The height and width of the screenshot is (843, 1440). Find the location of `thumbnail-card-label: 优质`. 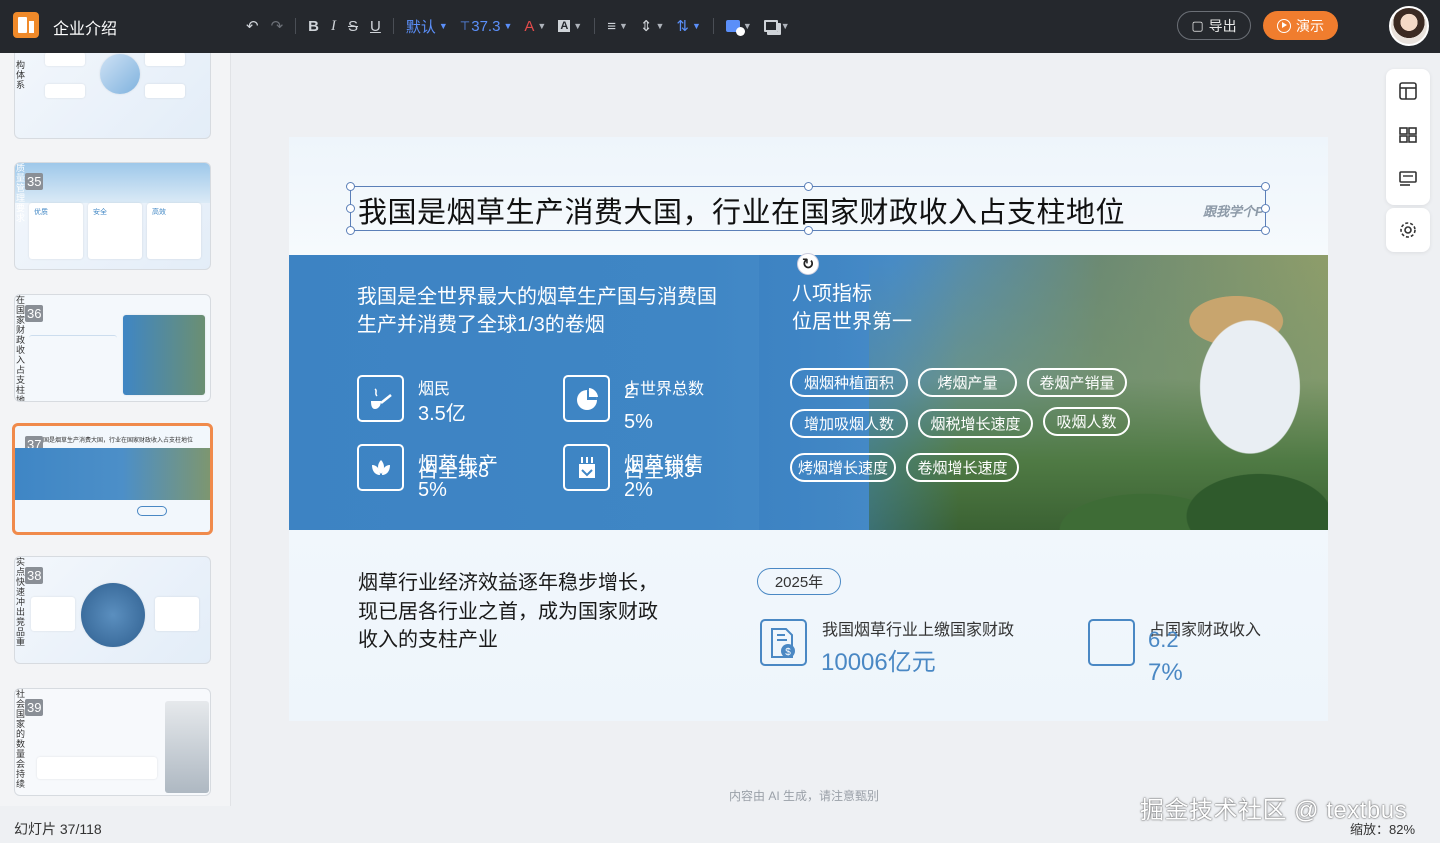

thumbnail-card-label: 优质 is located at coordinates (41, 212).